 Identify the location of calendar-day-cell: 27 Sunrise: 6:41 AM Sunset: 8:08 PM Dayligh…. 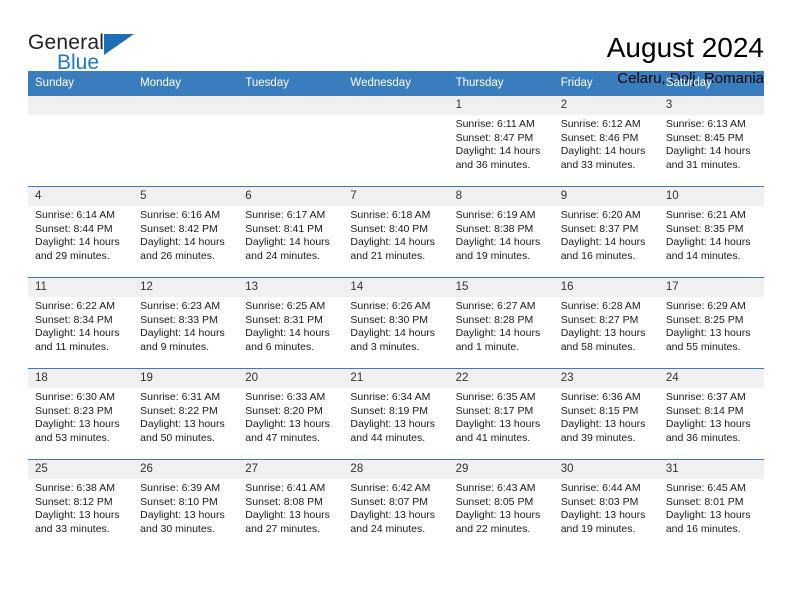
(291, 504).